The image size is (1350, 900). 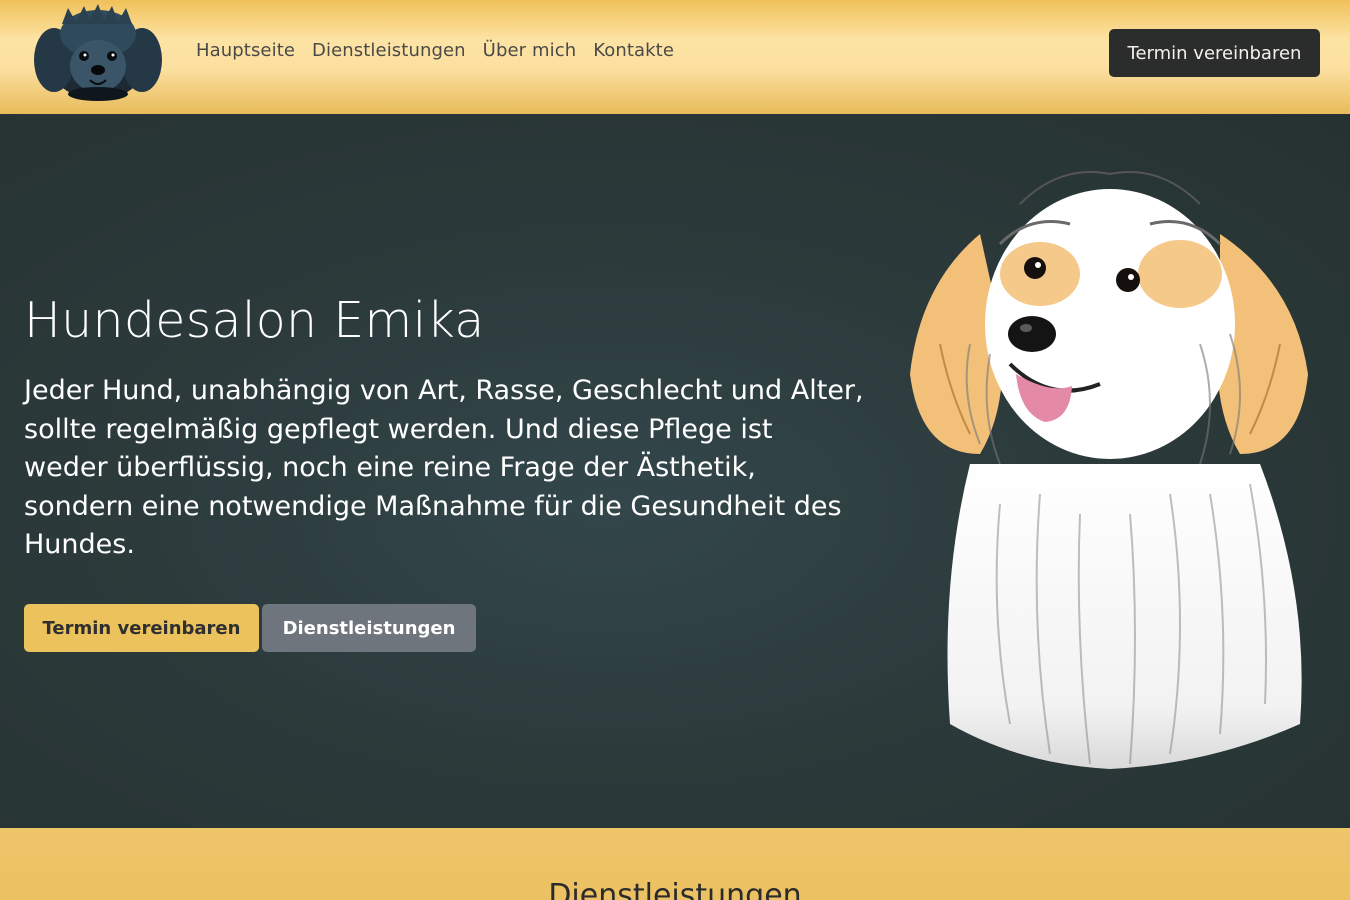 What do you see at coordinates (141, 628) in the screenshot?
I see `hero-appointment-button: Termin vereinbaren` at bounding box center [141, 628].